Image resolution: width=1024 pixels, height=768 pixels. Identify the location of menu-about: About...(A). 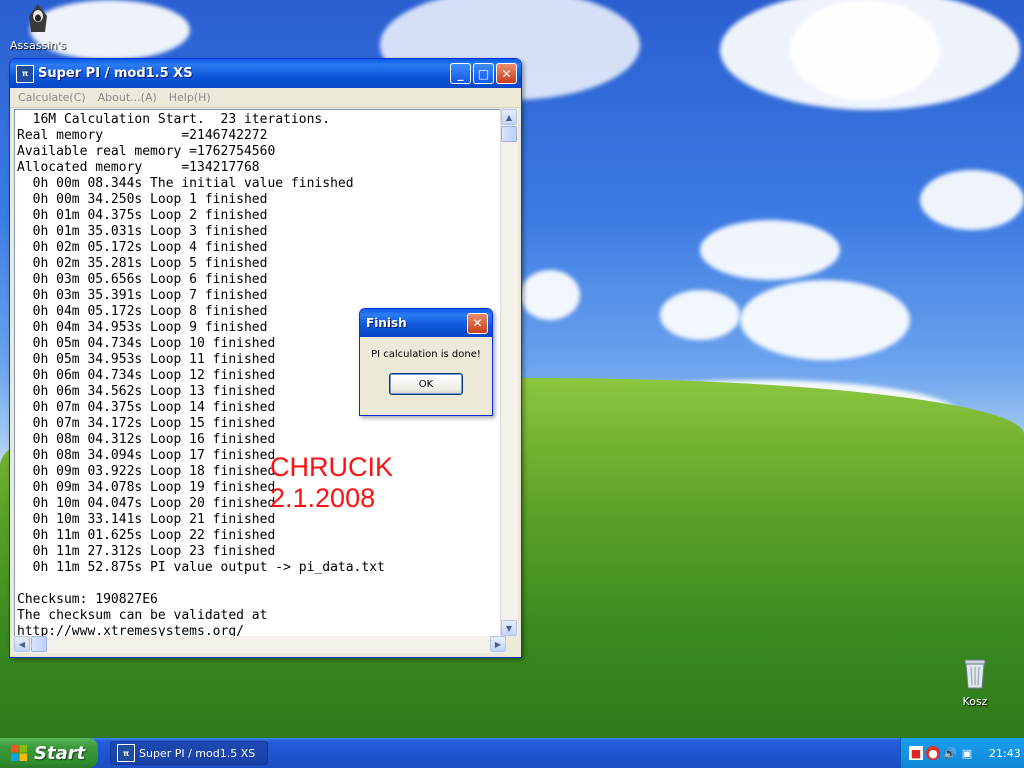
(127, 97).